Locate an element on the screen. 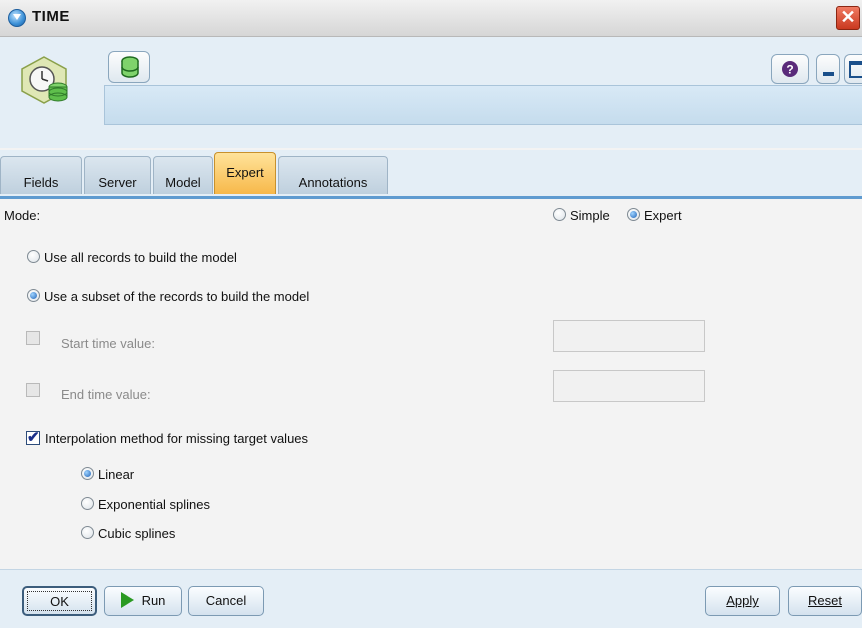  exponential-splines-label: Exponential splines is located at coordinates (154, 504).